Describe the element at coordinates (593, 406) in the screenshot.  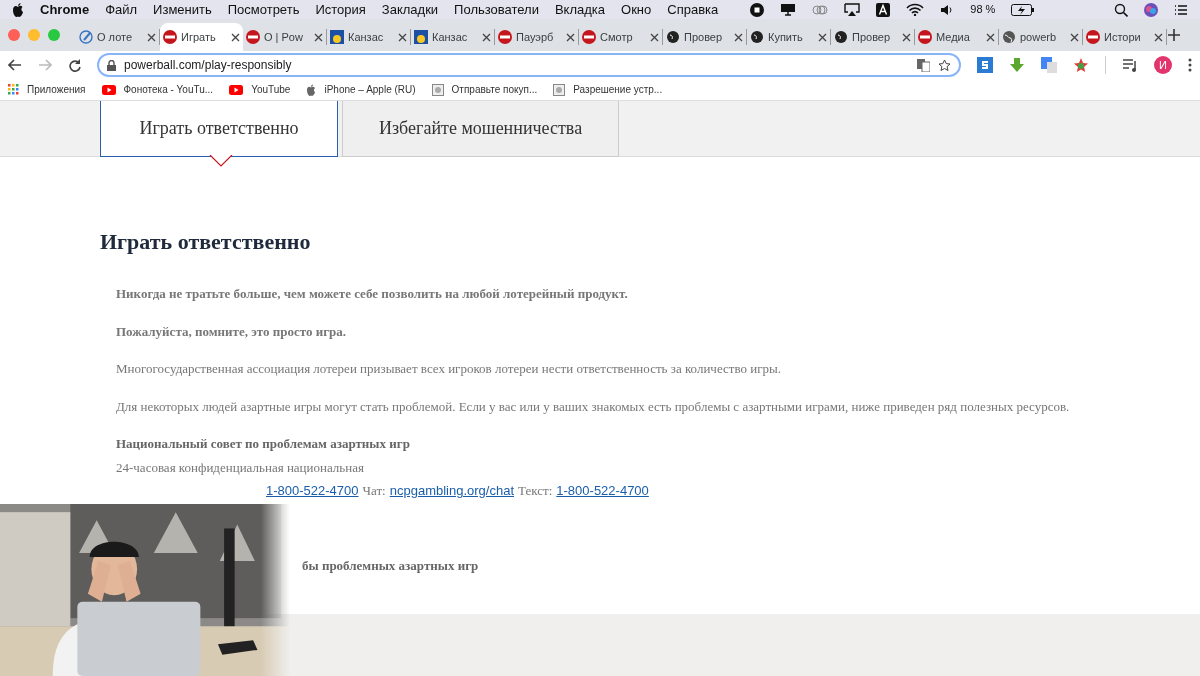
I see `paragraph: Для некоторых людей азартные игры могут стать проблемой. Если у вас или у ваших знакомых есть проблемы с азартными играми, ниже приведен ряд полезных ресурсов.` at that location.